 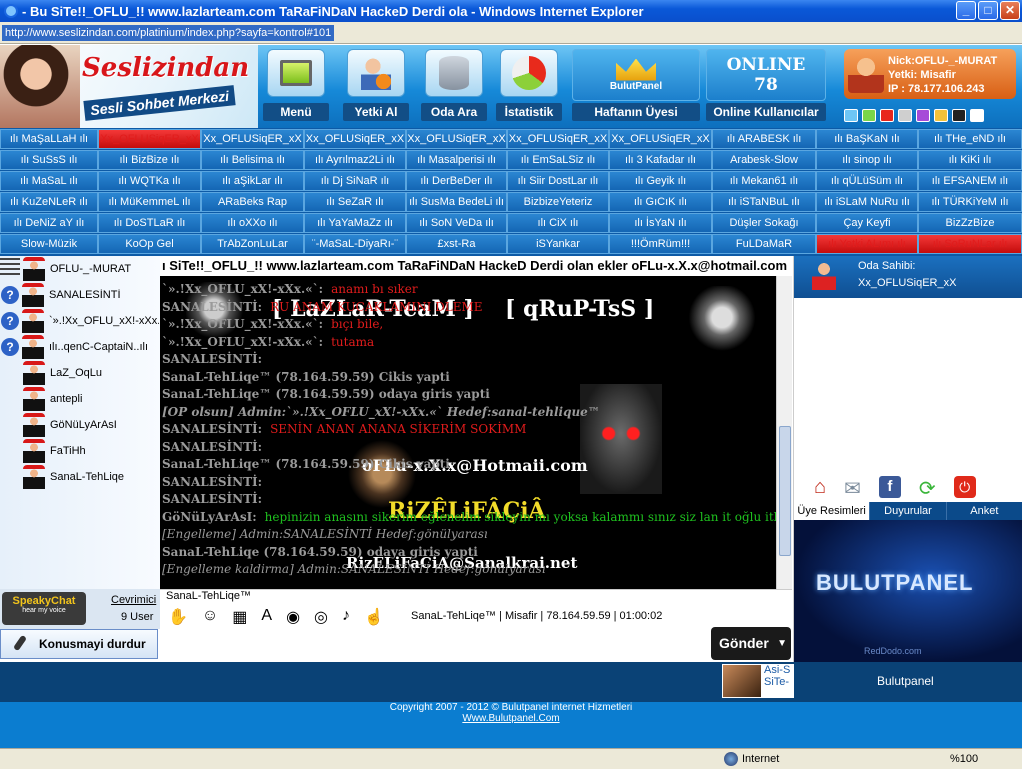 What do you see at coordinates (454, 86) in the screenshot?
I see `nav-search-button: Oda Ara` at bounding box center [454, 86].